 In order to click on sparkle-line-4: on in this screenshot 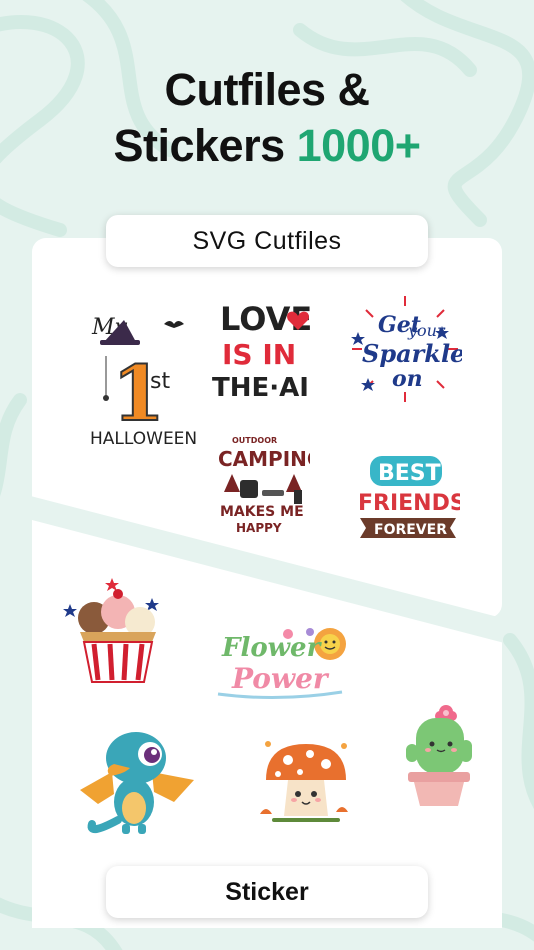, I will do `click(407, 379)`.